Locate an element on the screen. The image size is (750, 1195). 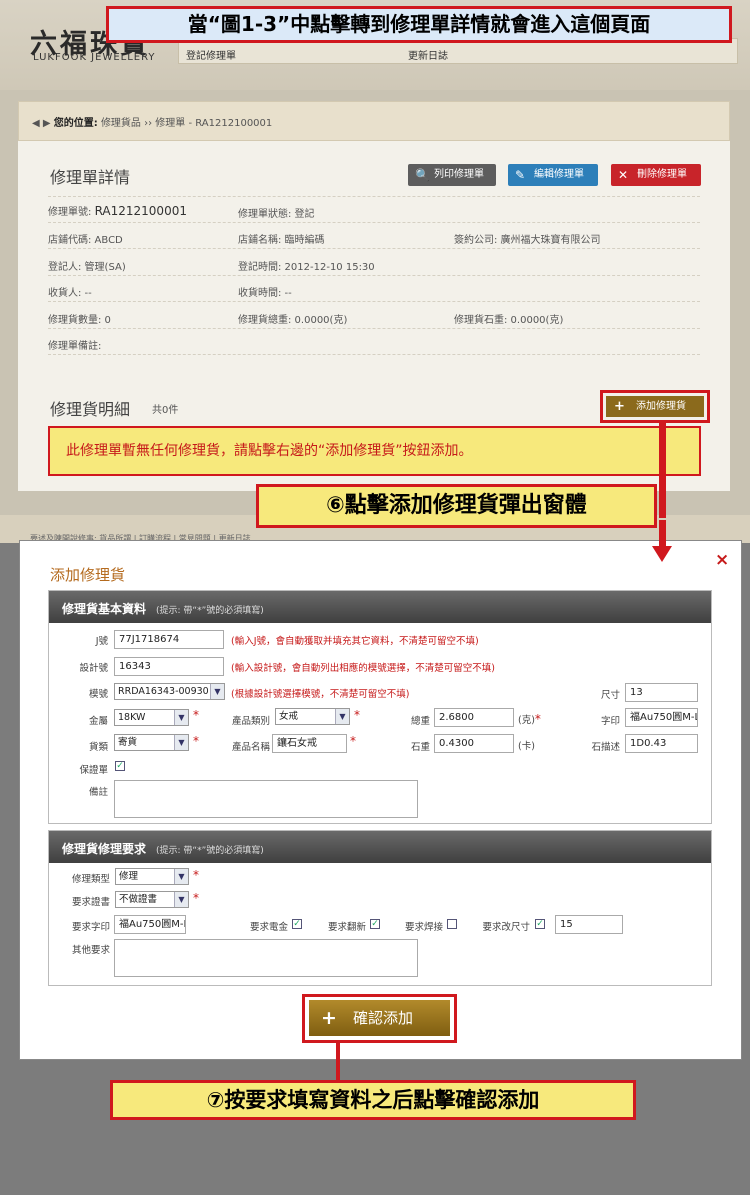
cert-select: 不做證書 ▼ is located at coordinates (152, 899).